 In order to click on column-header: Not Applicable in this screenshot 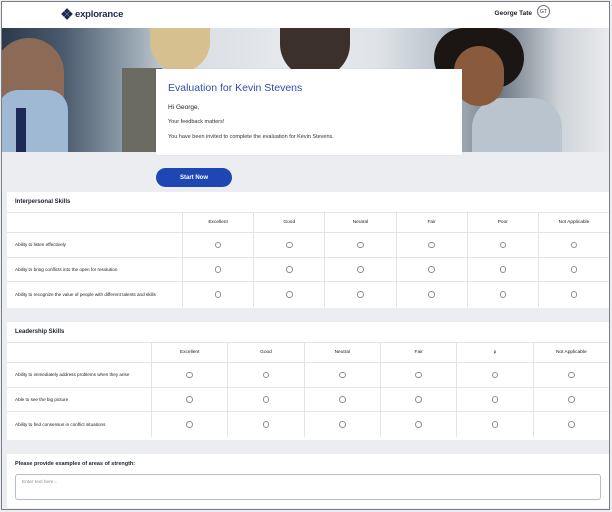, I will do `click(571, 352)`.